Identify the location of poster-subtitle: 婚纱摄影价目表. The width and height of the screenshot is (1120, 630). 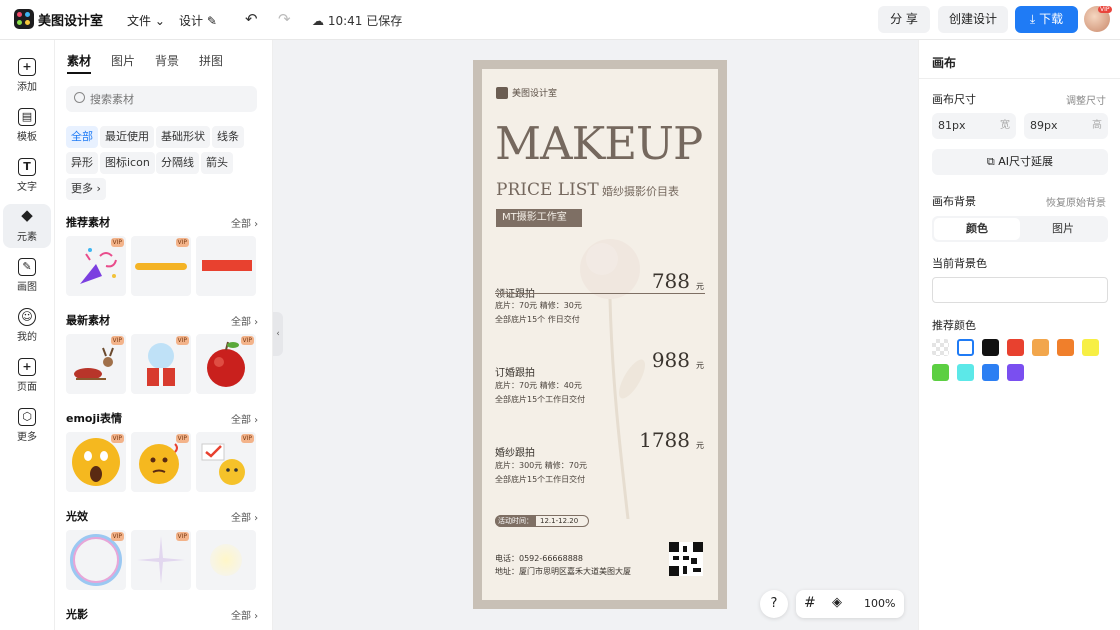
(640, 191).